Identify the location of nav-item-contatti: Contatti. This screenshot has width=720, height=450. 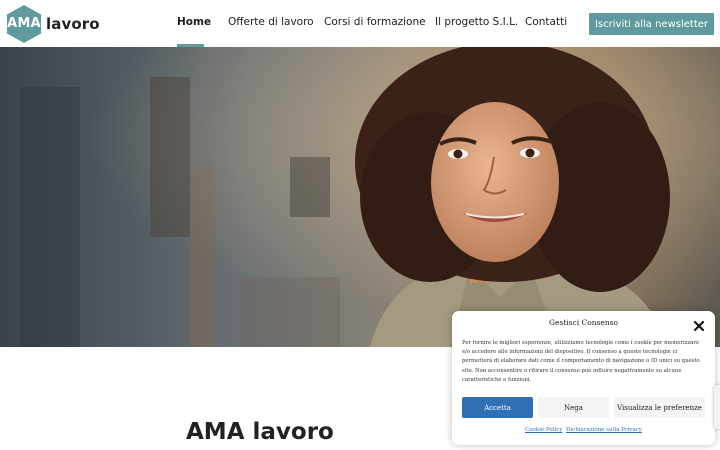
(546, 22).